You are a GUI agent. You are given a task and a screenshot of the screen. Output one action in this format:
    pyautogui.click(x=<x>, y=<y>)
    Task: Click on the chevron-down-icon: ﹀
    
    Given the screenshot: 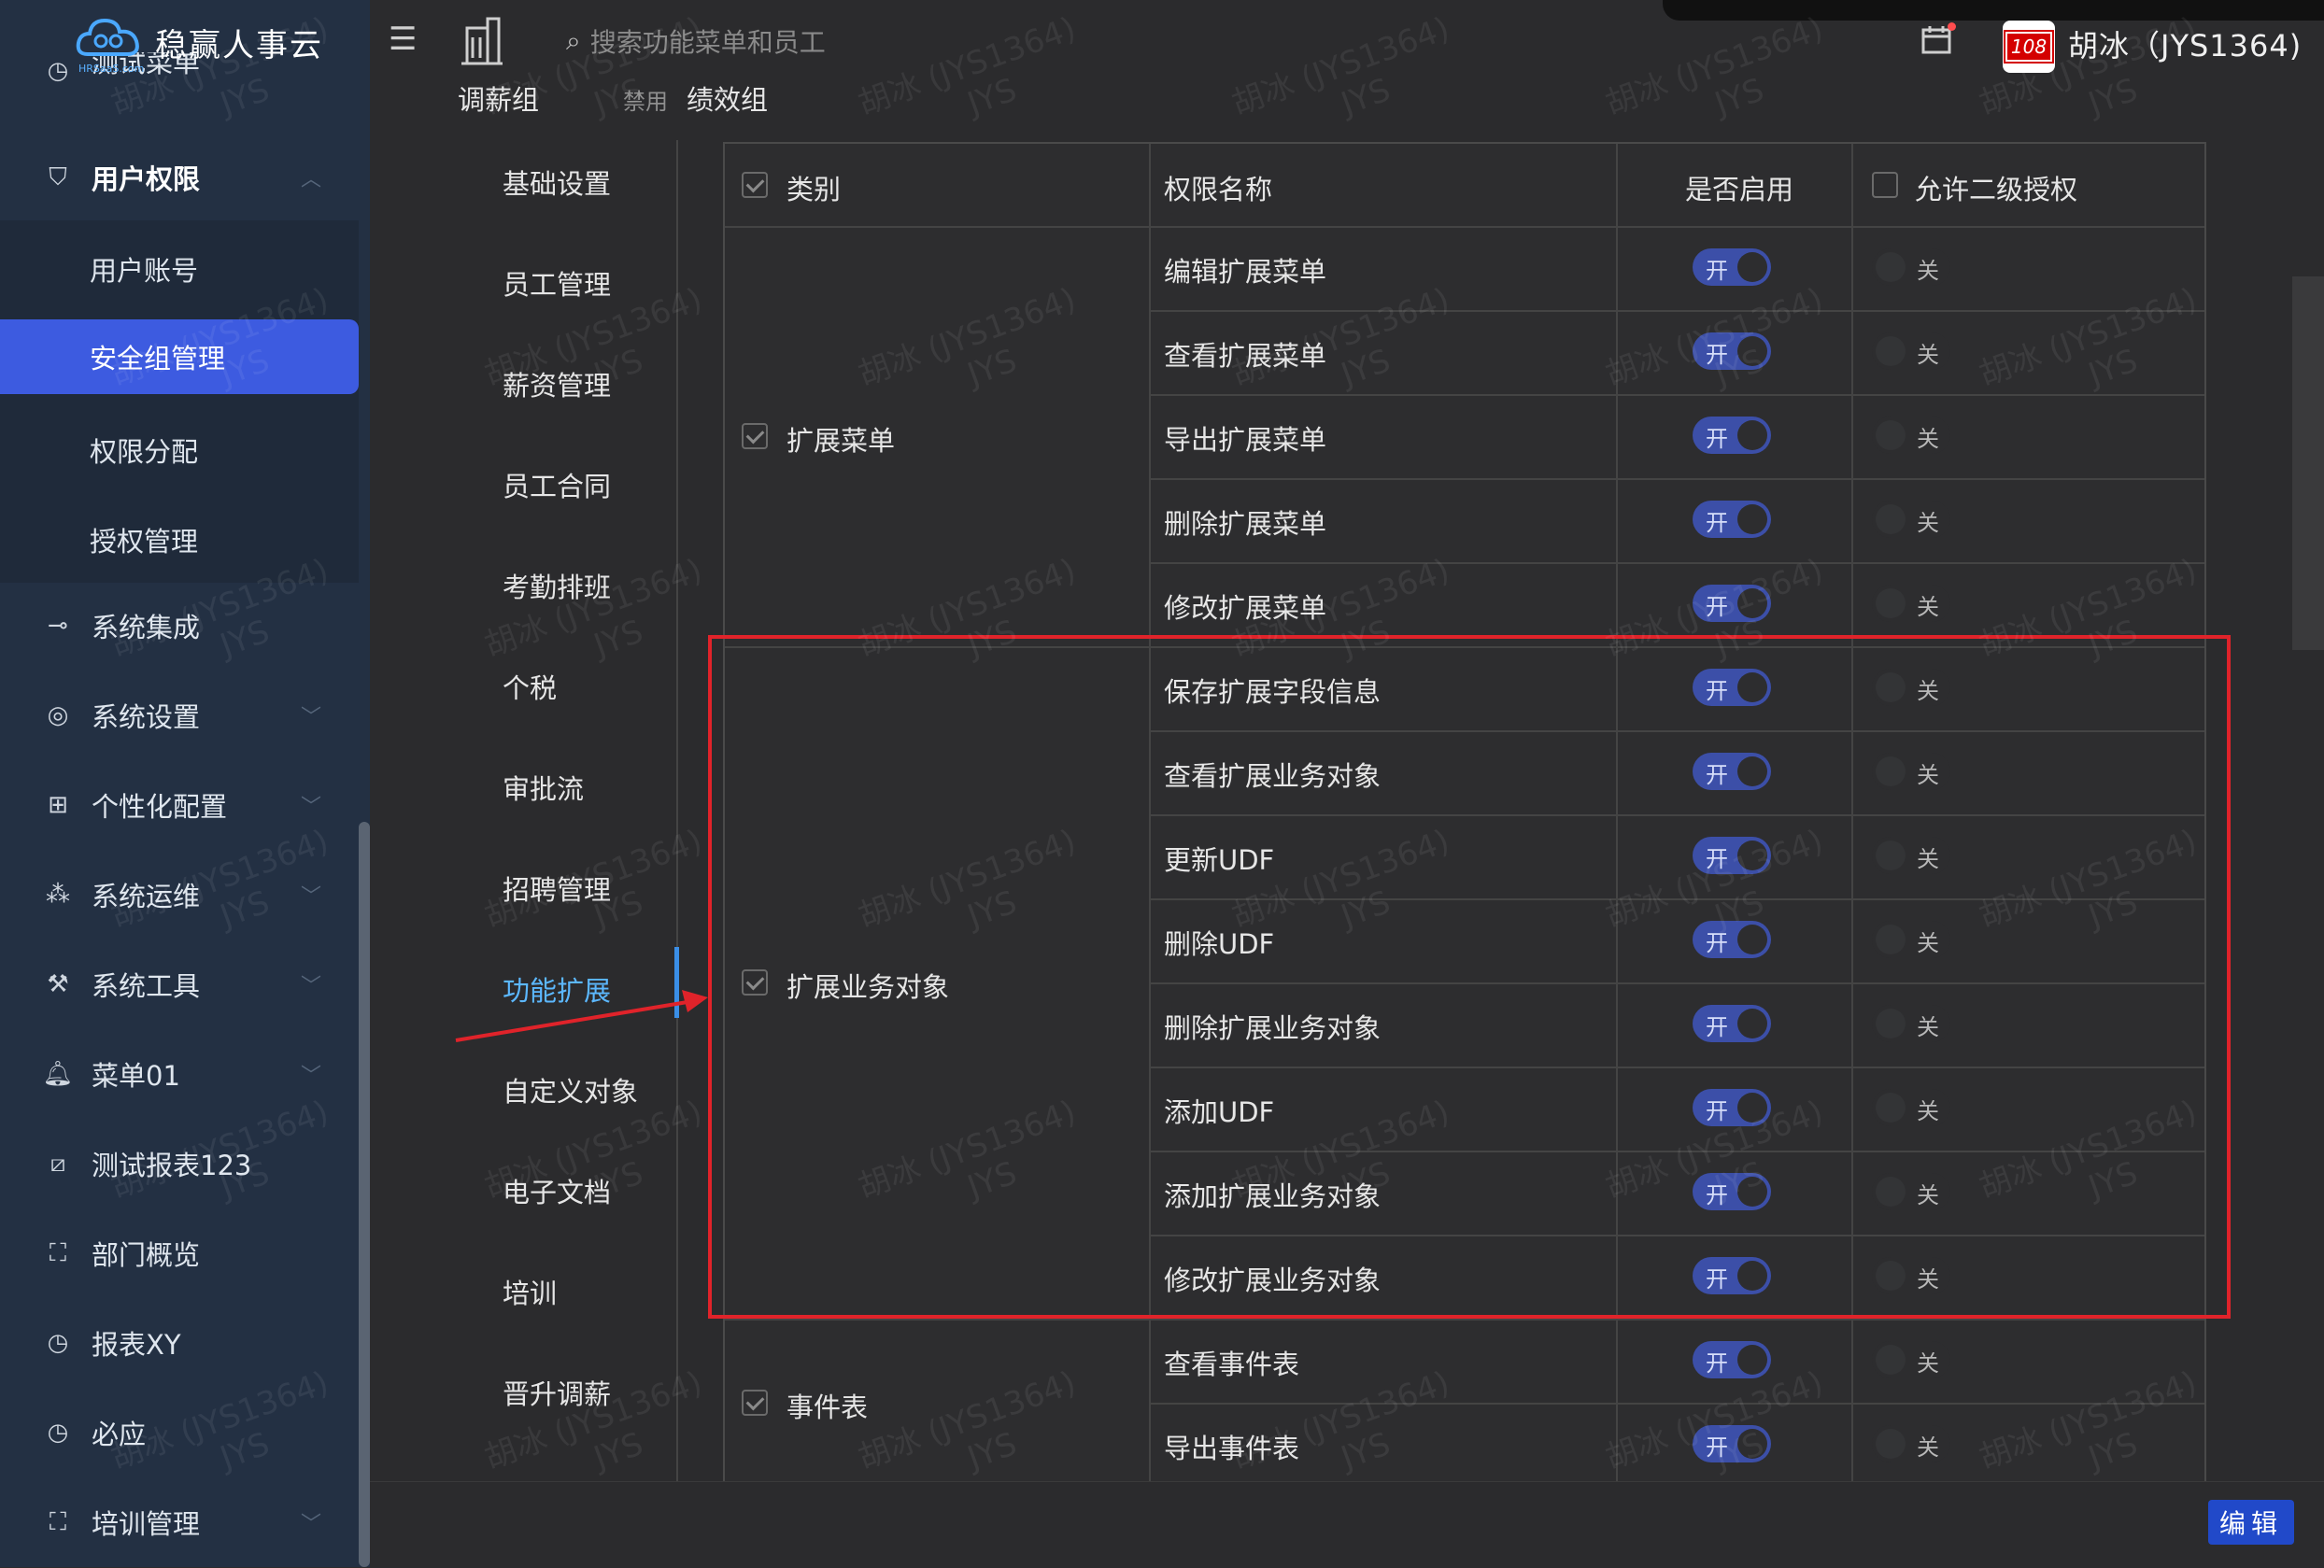 What is the action you would take?
    pyautogui.click(x=310, y=717)
    